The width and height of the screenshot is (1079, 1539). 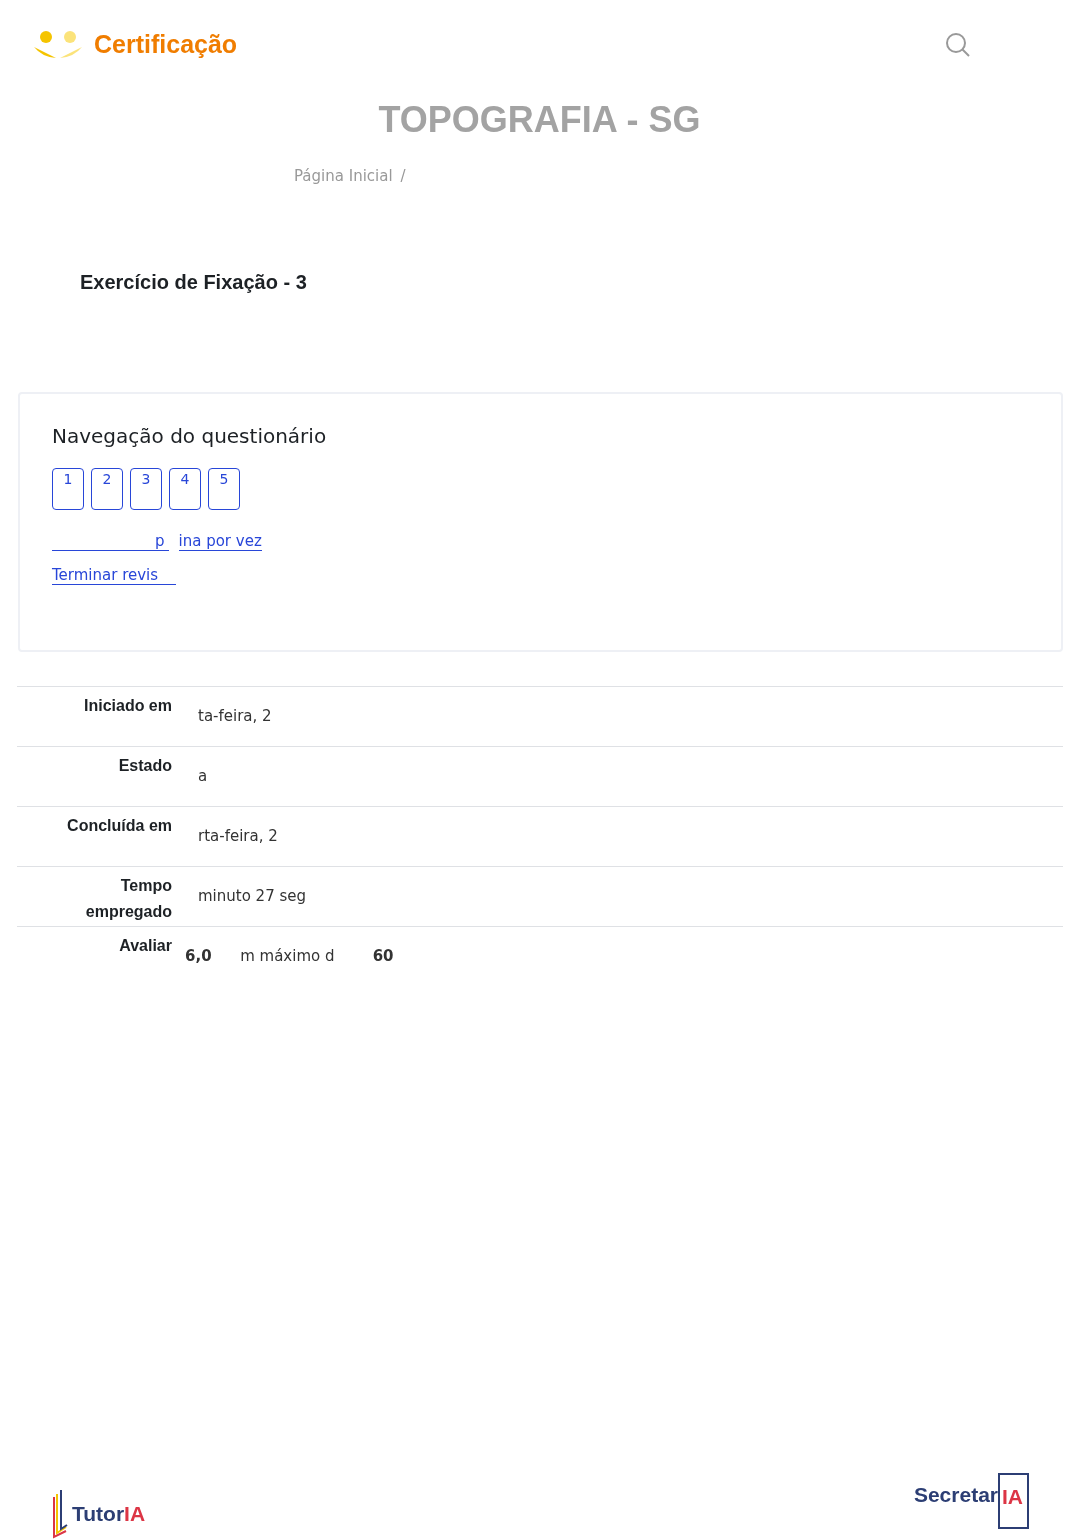 I want to click on question-button: 5, so click(x=224, y=489).